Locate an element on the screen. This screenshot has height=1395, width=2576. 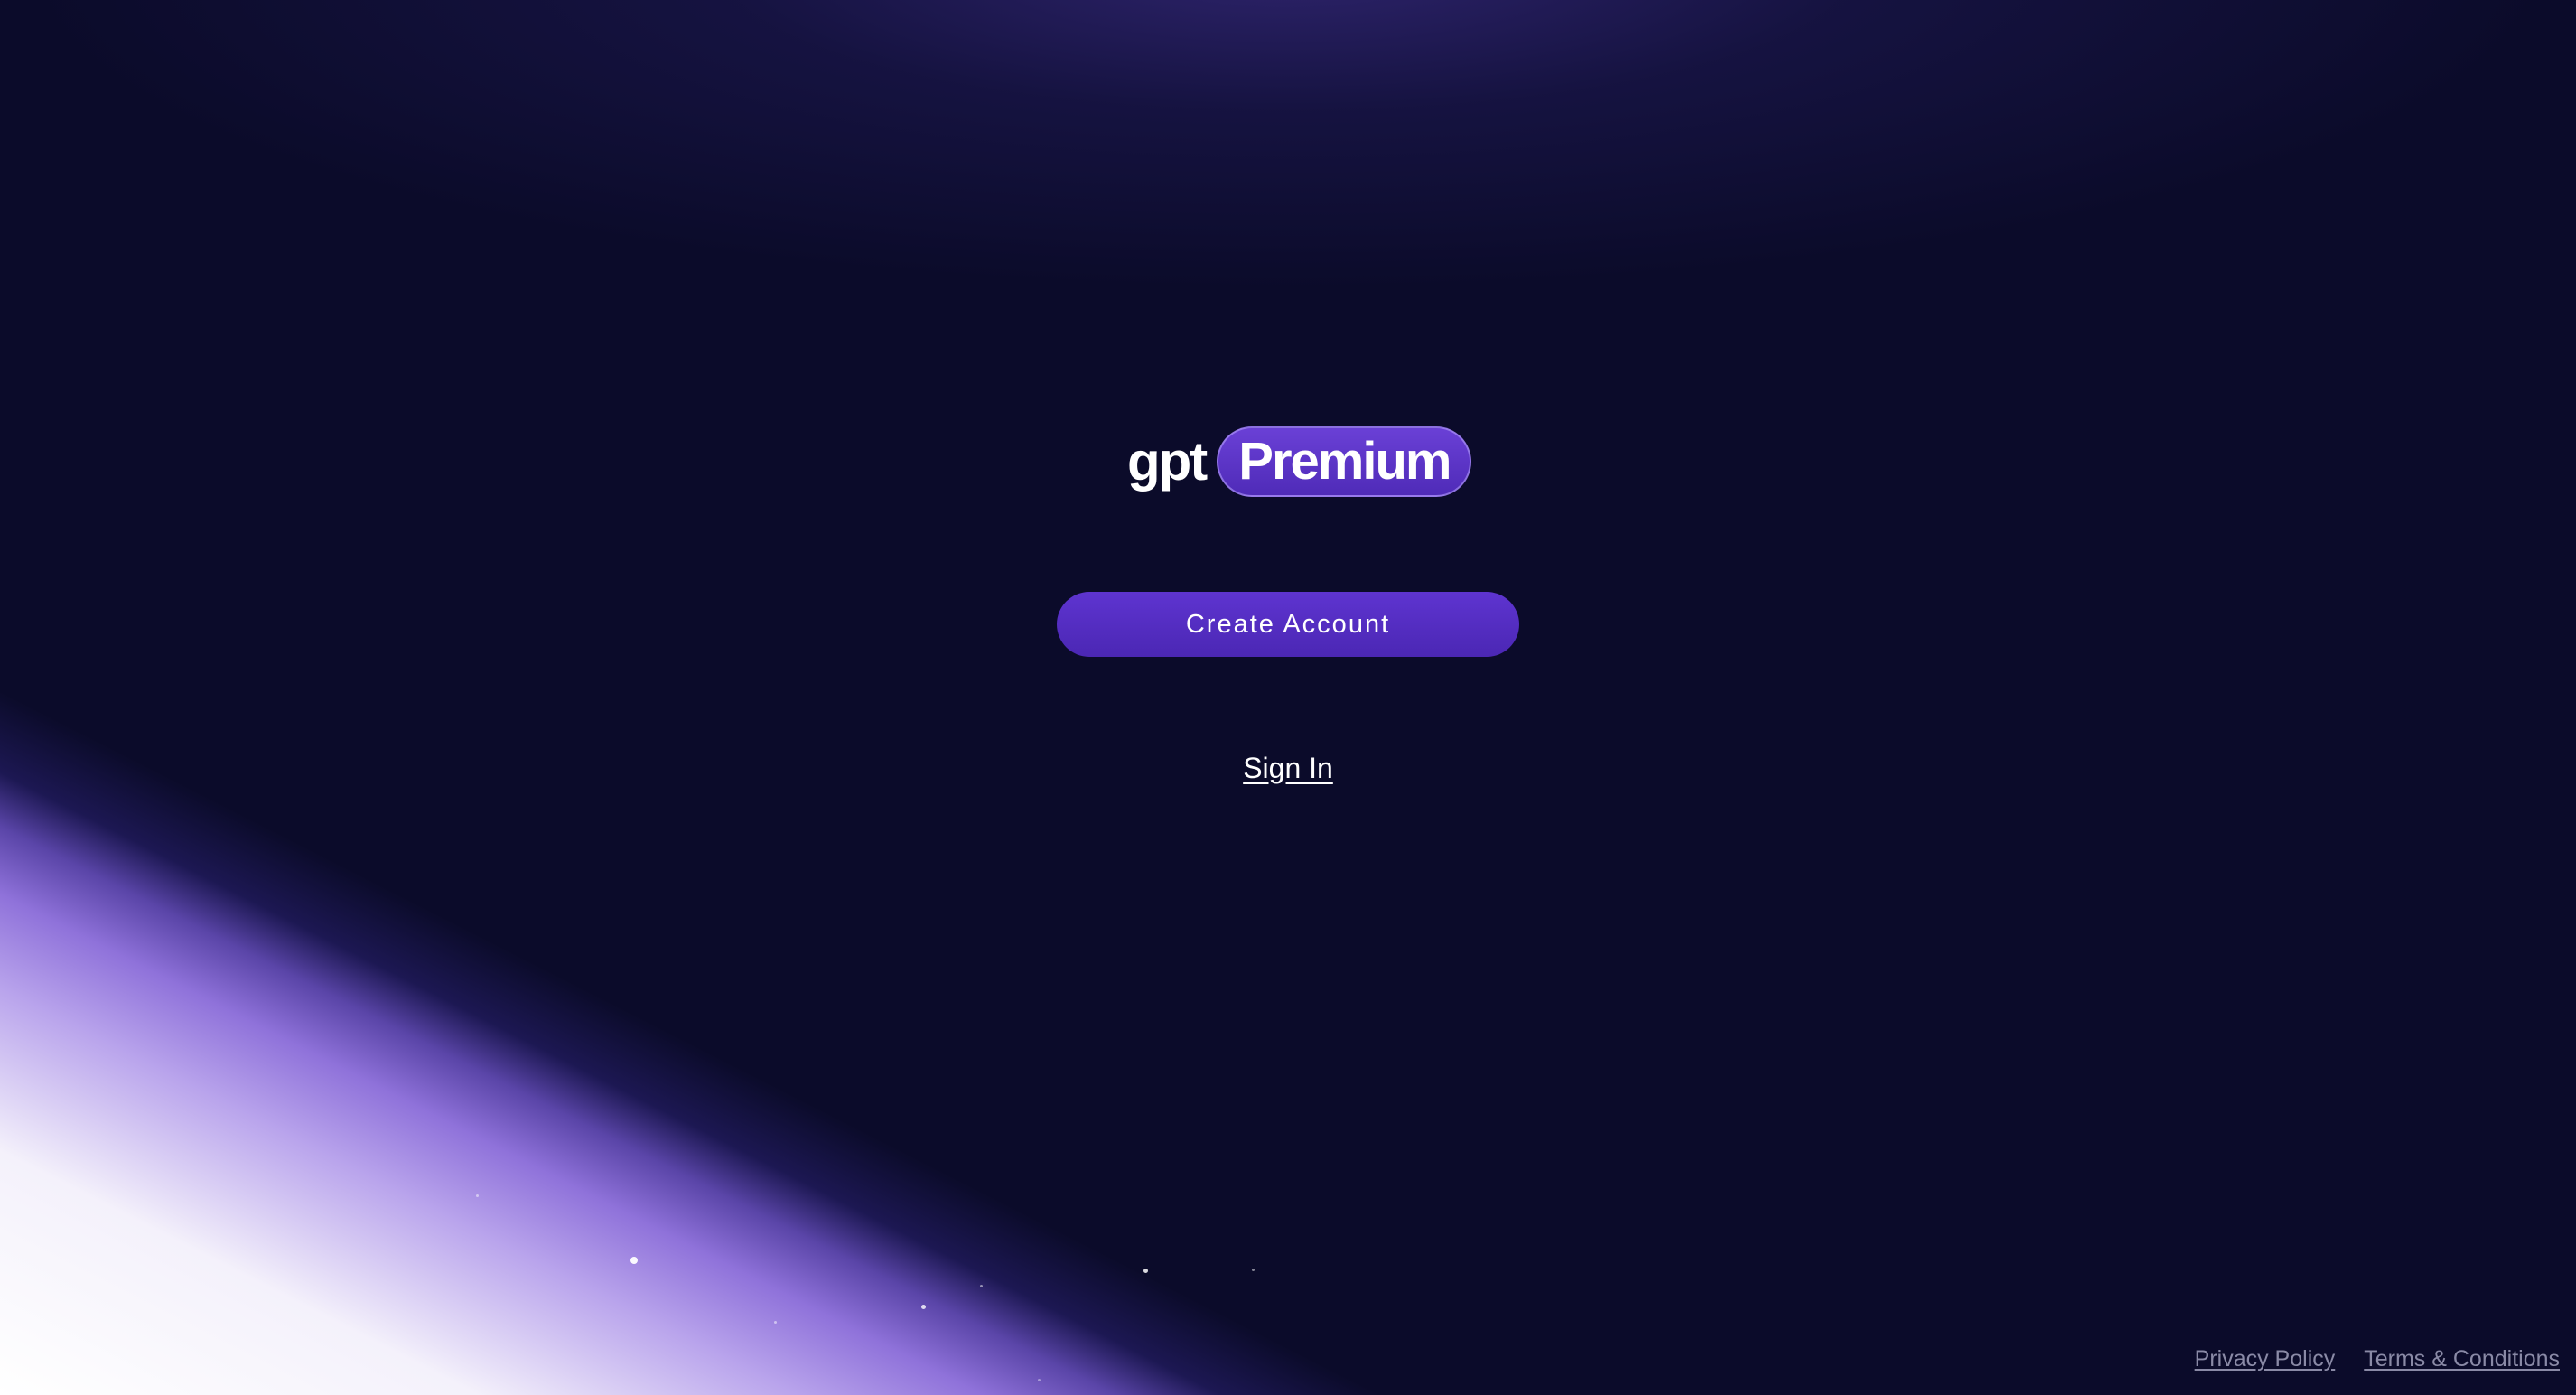
terms-conditions-link: Terms & Conditions is located at coordinates (2462, 1359).